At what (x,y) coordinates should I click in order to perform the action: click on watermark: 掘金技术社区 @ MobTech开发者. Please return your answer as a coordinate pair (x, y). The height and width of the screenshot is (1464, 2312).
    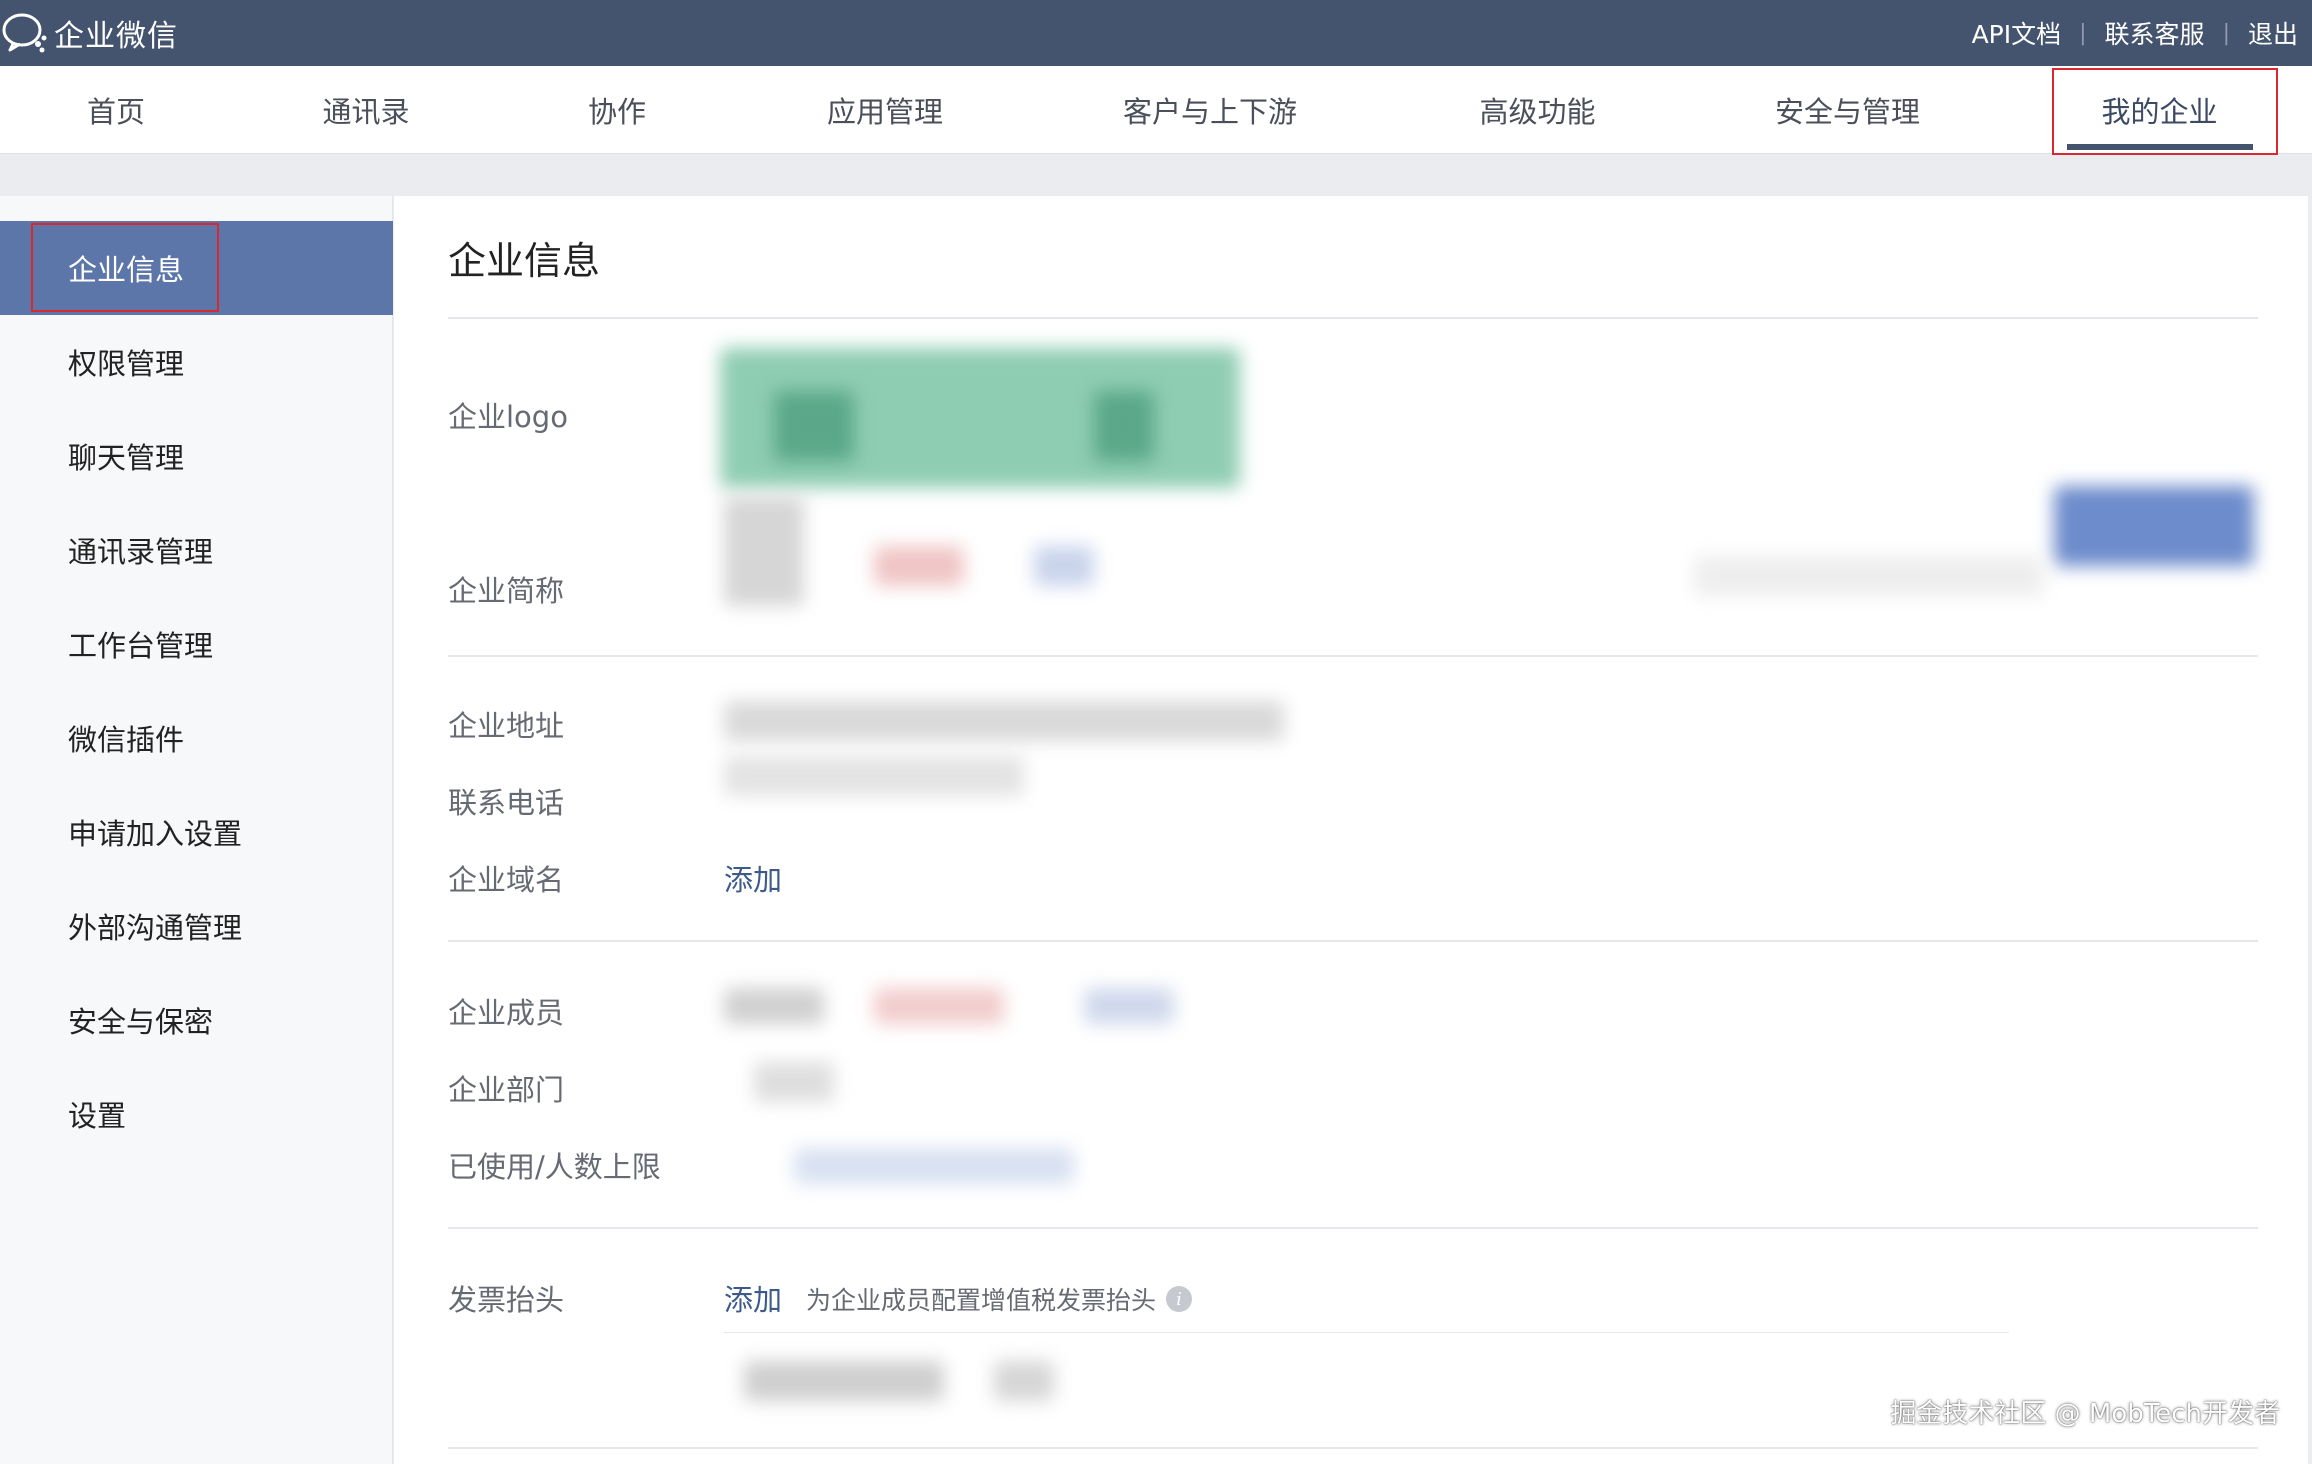
    Looking at the image, I should click on (2085, 1414).